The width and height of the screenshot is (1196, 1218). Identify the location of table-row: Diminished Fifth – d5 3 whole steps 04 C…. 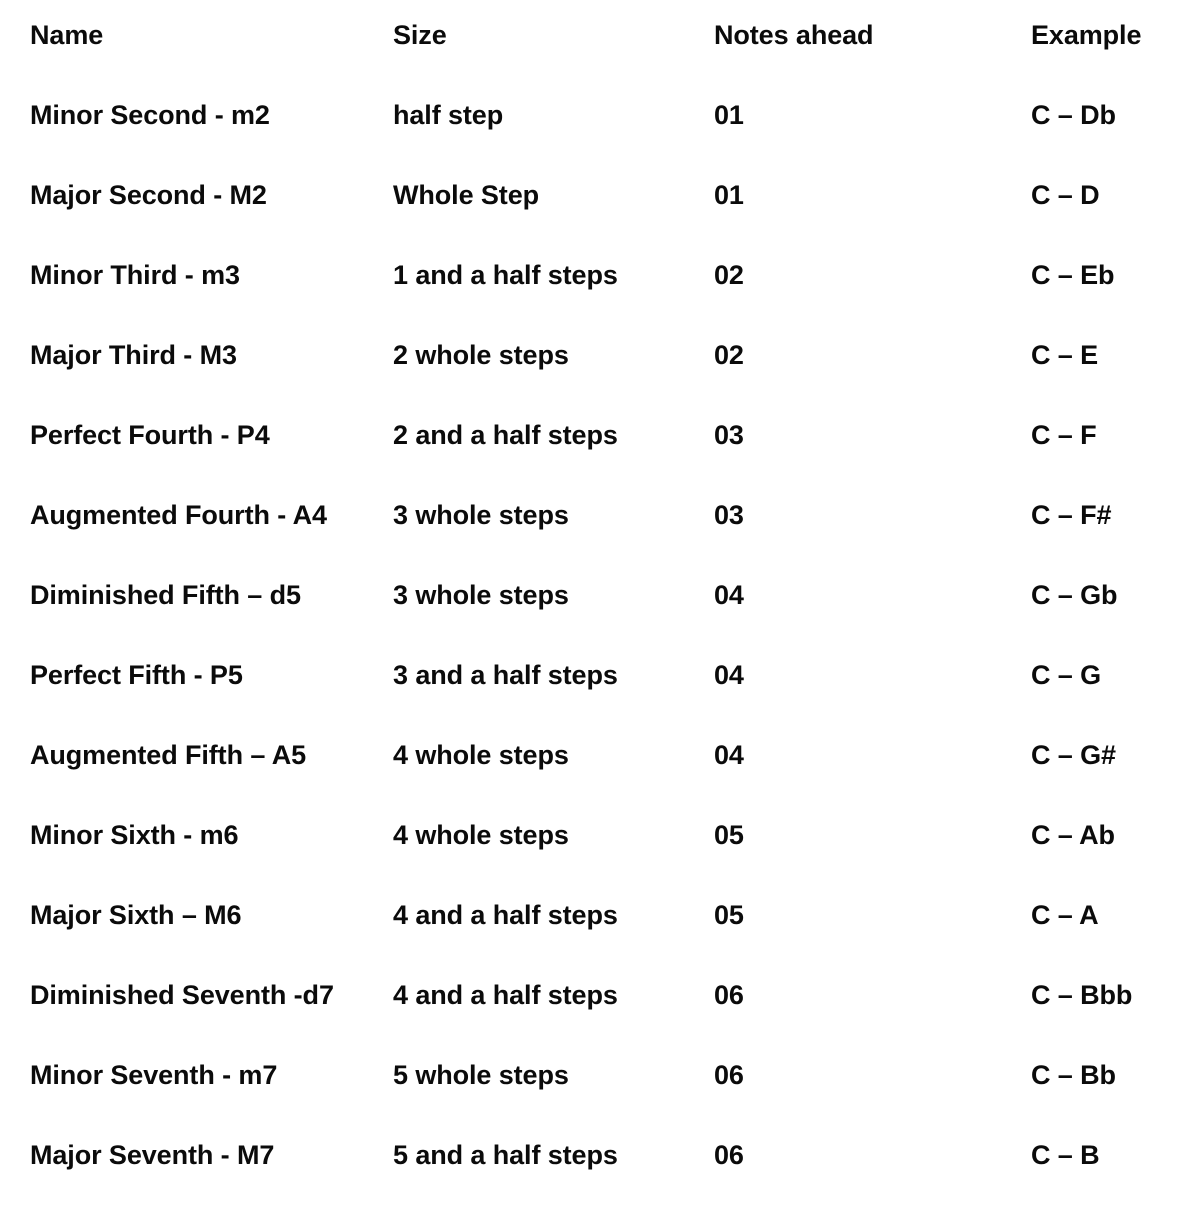
(598, 618).